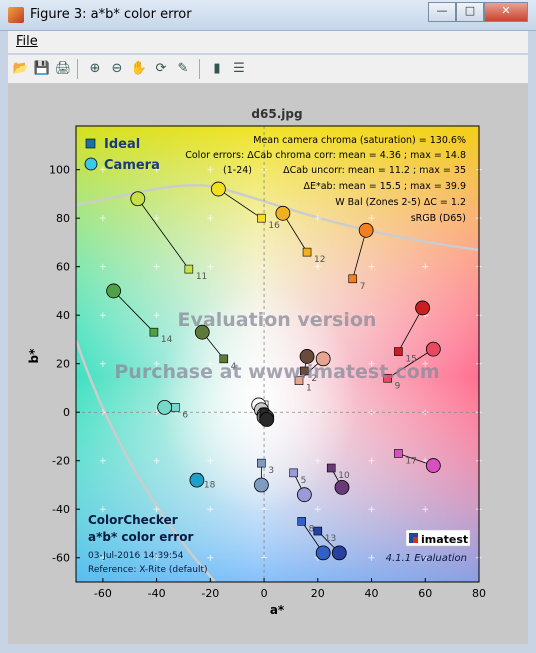 The width and height of the screenshot is (536, 653). I want to click on x-axis-label: a*, so click(277, 610).